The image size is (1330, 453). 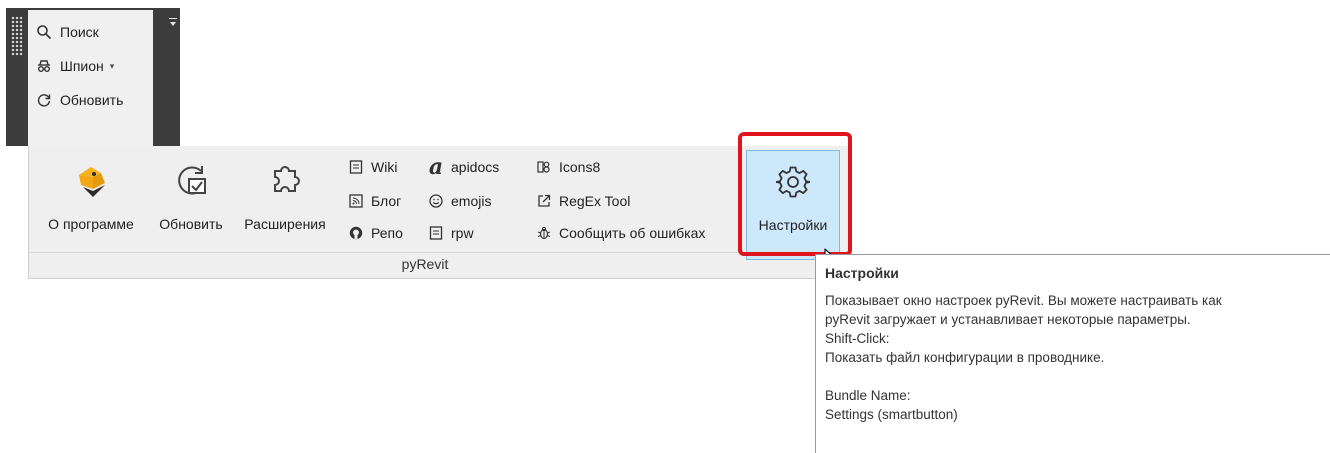 What do you see at coordinates (356, 201) in the screenshot?
I see `rss-icon` at bounding box center [356, 201].